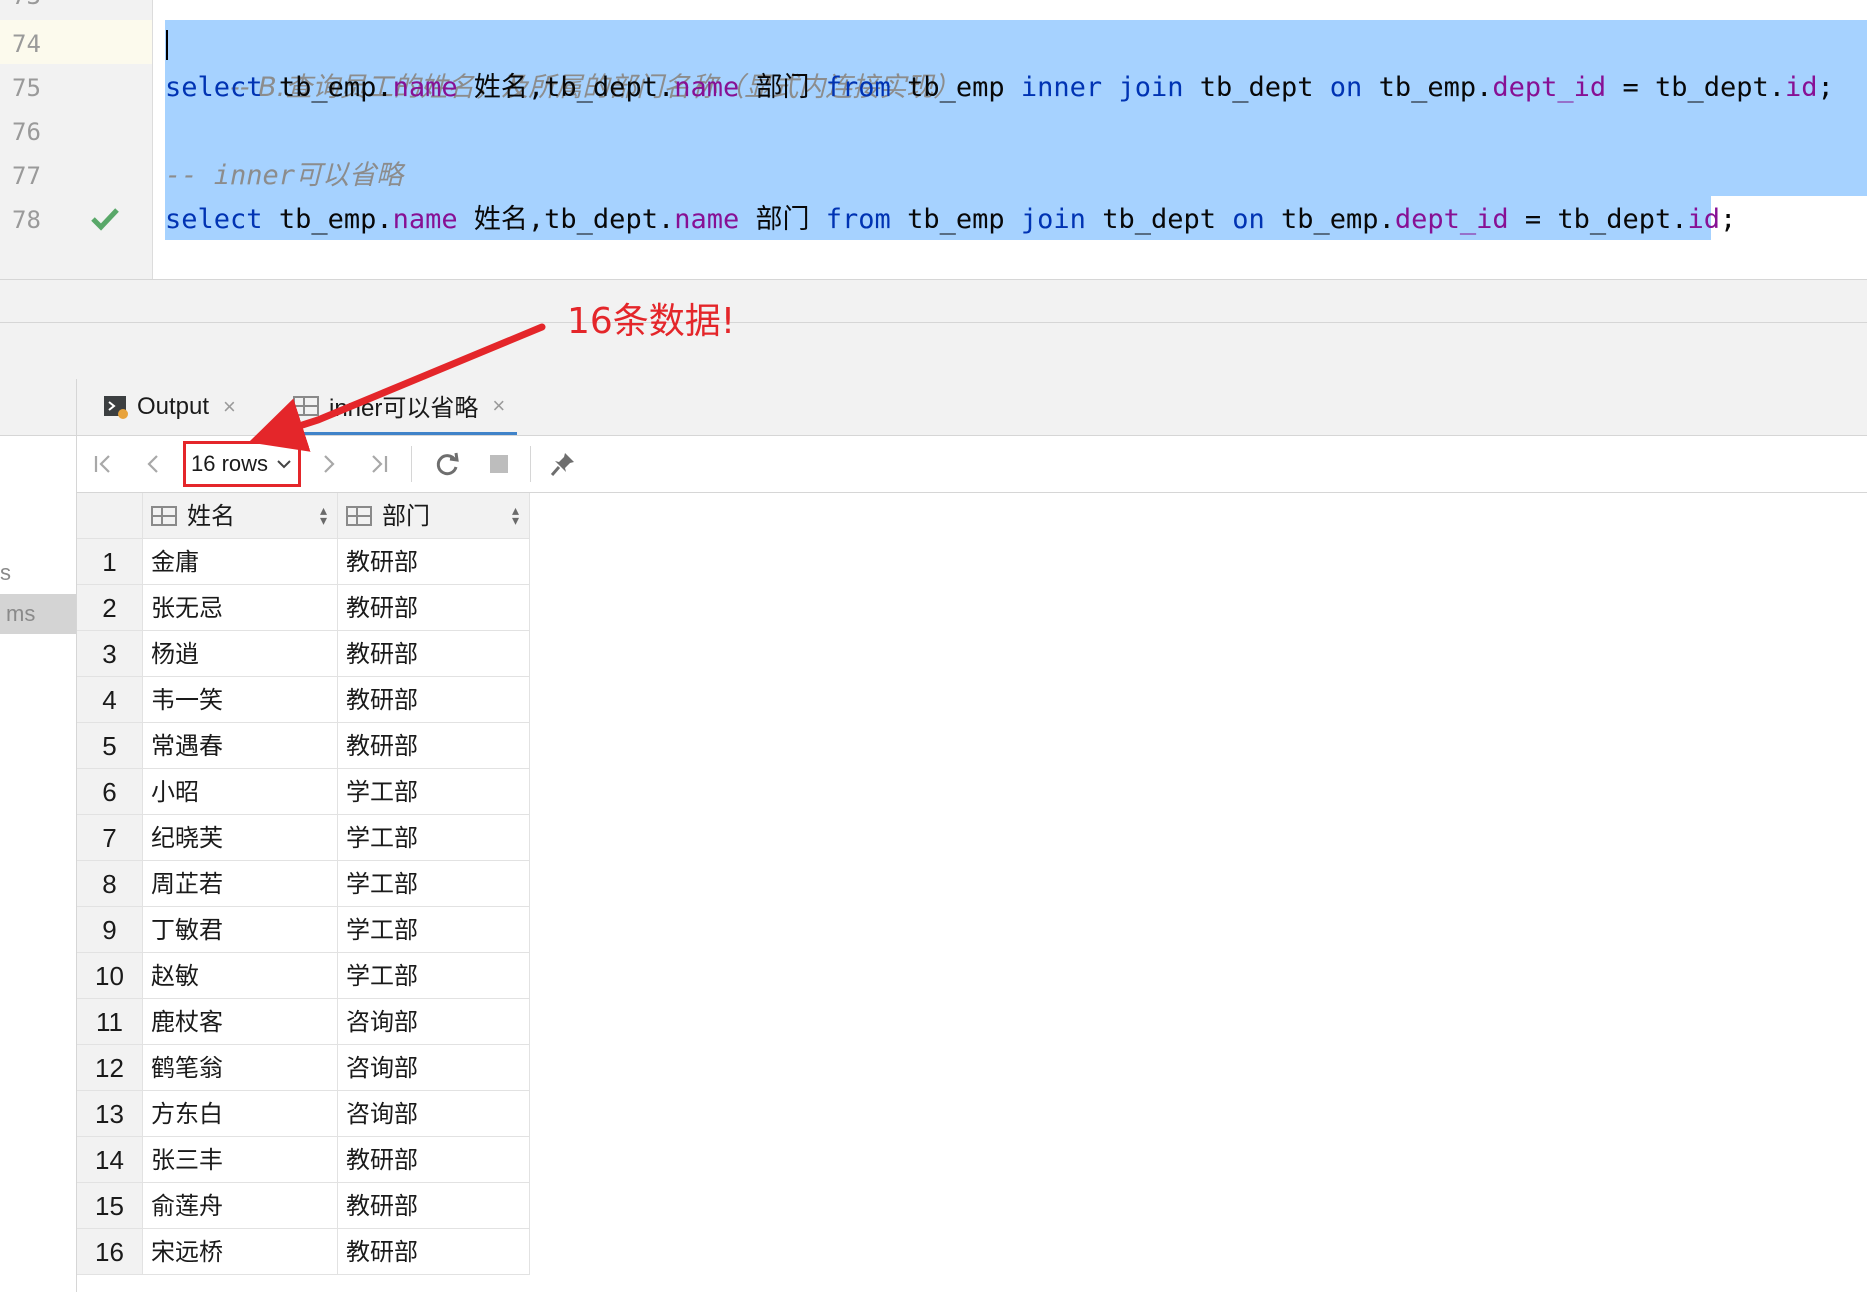 The image size is (1867, 1292). Describe the element at coordinates (240, 976) in the screenshot. I see `name-cell: 赵敏` at that location.